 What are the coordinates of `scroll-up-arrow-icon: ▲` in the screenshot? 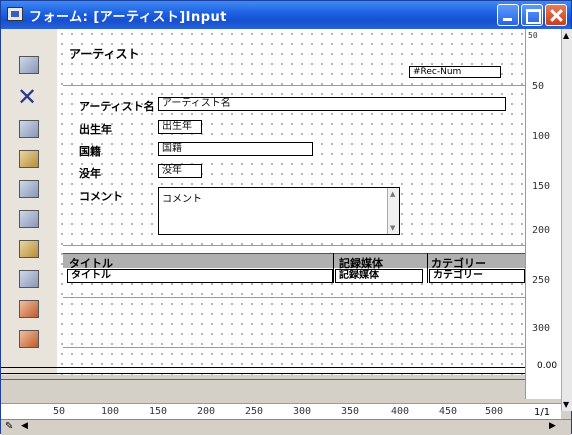 It's located at (566, 35).